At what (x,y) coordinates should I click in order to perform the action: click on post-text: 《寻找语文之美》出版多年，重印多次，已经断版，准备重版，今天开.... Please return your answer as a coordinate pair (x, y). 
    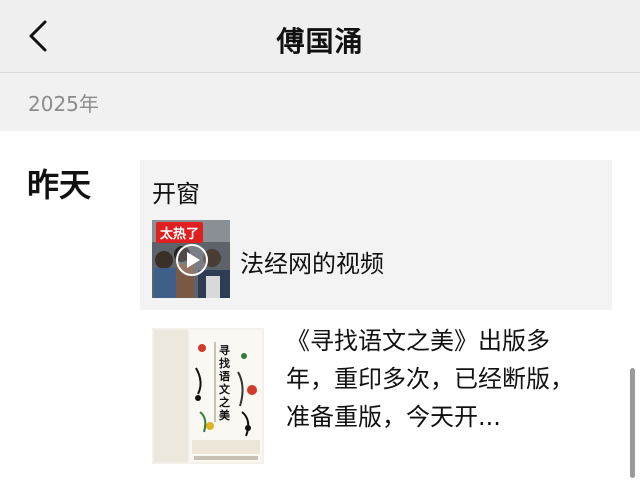
    Looking at the image, I should click on (430, 379).